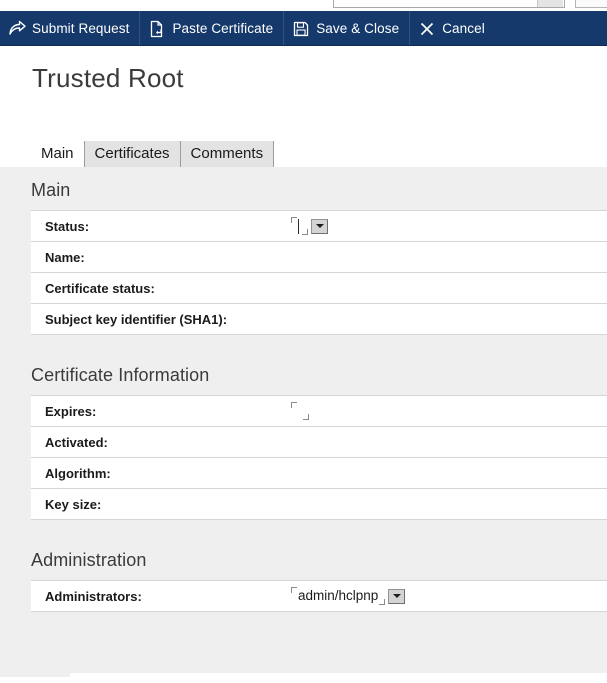 This screenshot has height=683, width=607. I want to click on action-paste-certificate: Paste Certificate, so click(211, 28).